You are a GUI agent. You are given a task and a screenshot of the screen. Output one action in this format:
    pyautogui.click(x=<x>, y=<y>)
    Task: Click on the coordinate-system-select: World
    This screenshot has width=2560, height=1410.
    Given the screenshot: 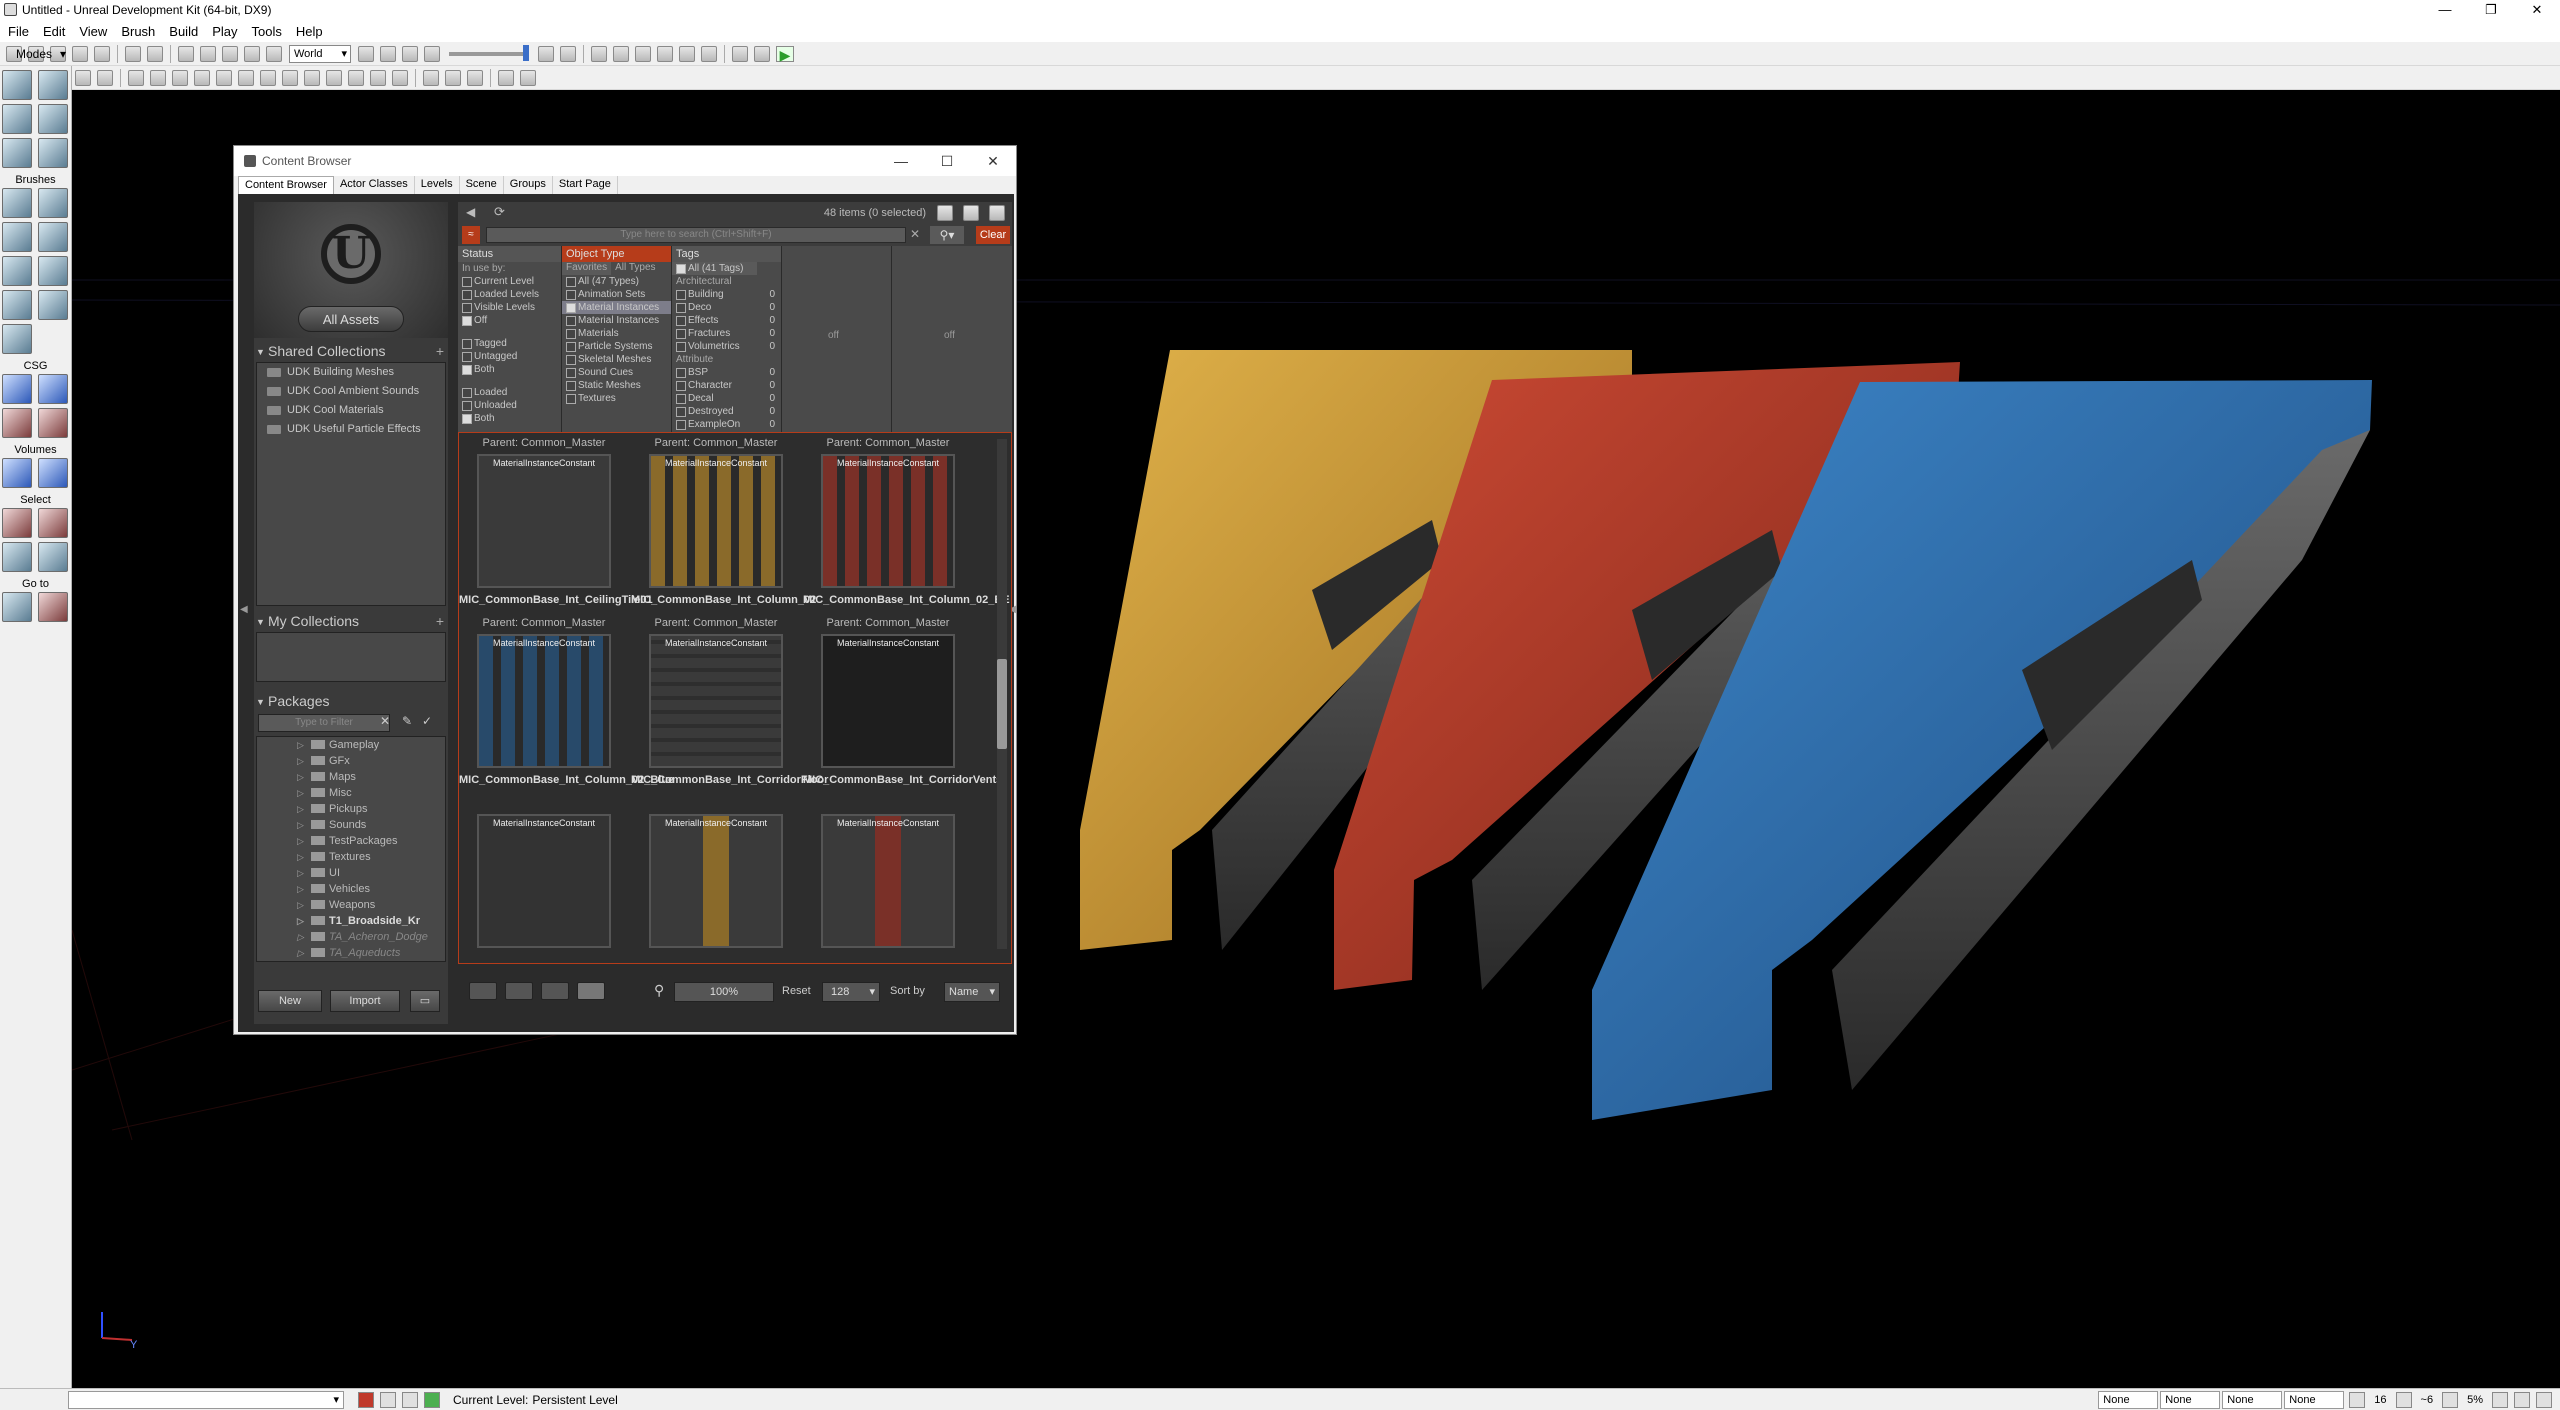 What is the action you would take?
    pyautogui.click(x=320, y=53)
    